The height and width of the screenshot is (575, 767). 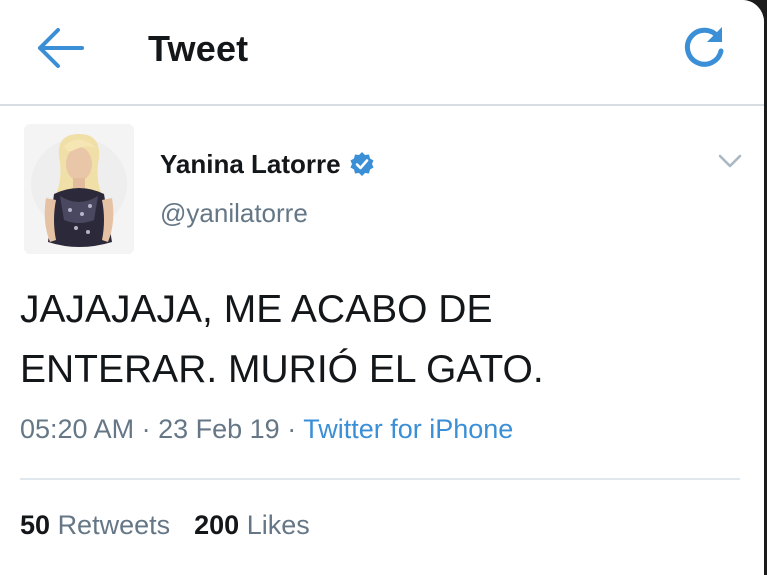 What do you see at coordinates (250, 163) in the screenshot?
I see `author-name: Yanina Latorre` at bounding box center [250, 163].